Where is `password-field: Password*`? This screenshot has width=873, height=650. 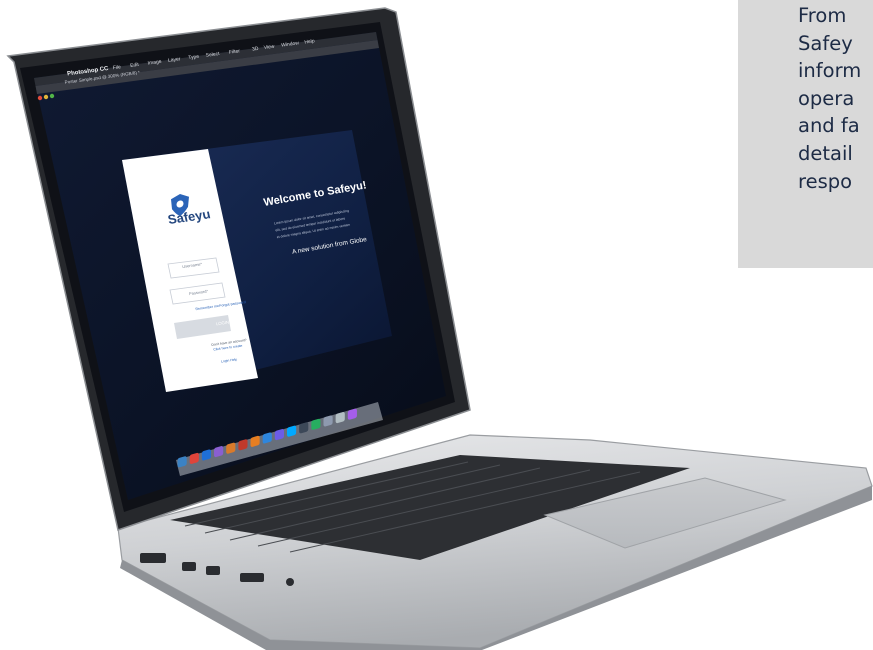 password-field: Password* is located at coordinates (199, 292).